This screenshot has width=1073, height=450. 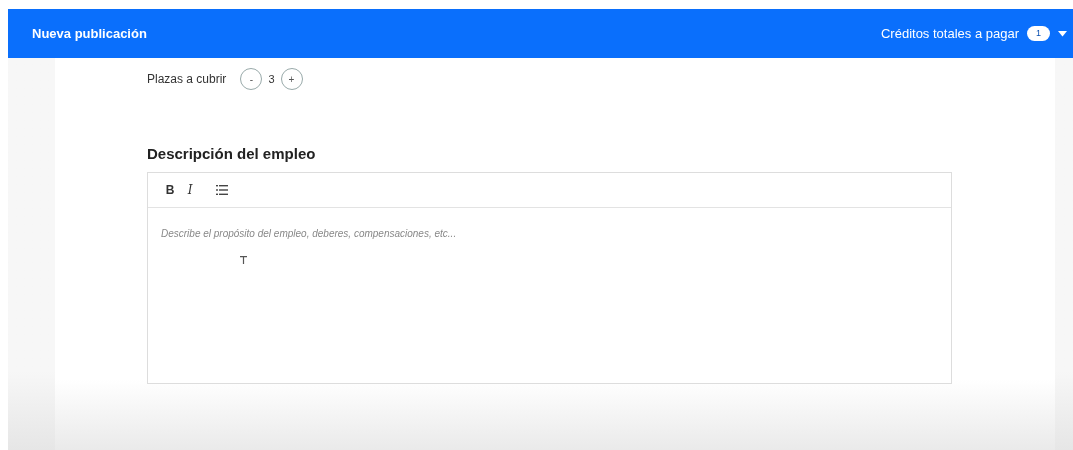 I want to click on caret-icon, so click(x=1062, y=33).